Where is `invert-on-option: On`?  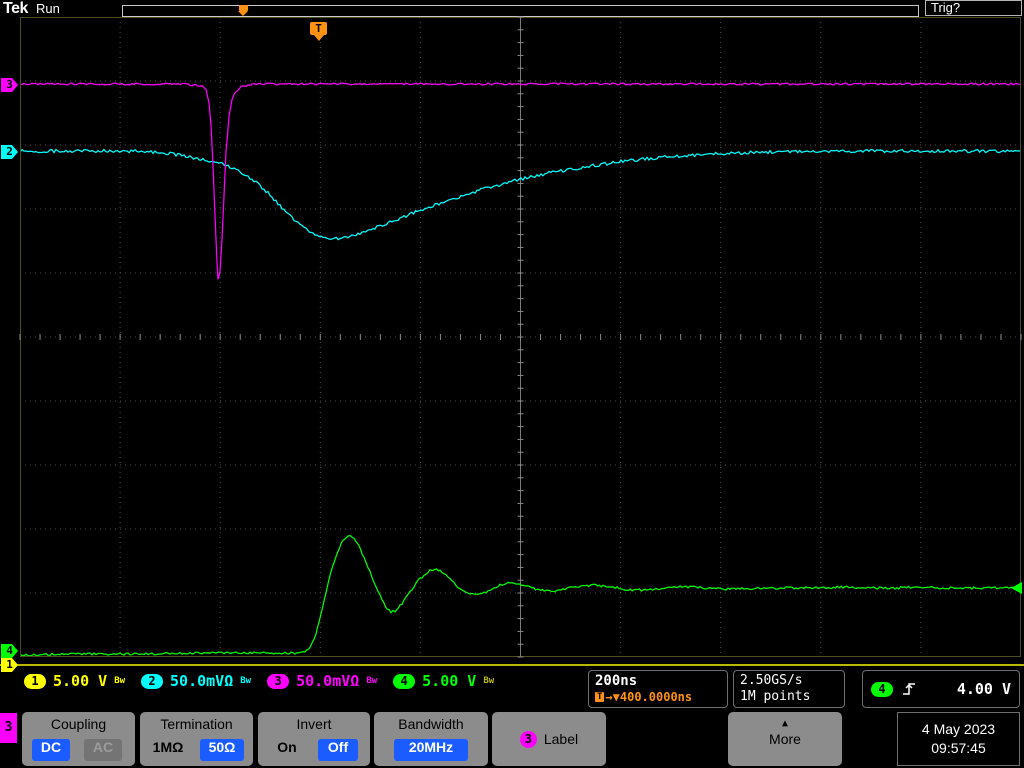
invert-on-option: On is located at coordinates (287, 750).